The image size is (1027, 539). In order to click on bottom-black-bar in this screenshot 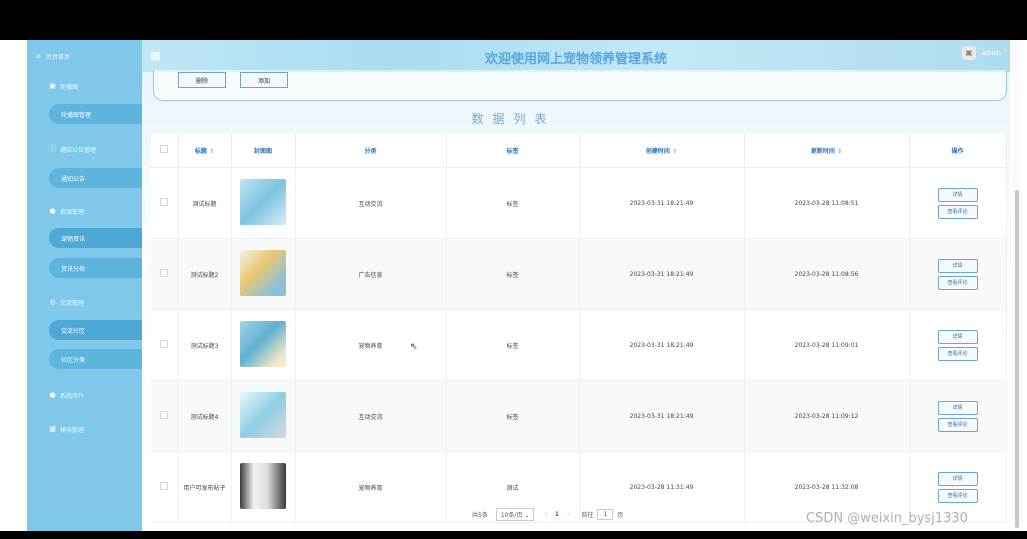, I will do `click(513, 535)`.